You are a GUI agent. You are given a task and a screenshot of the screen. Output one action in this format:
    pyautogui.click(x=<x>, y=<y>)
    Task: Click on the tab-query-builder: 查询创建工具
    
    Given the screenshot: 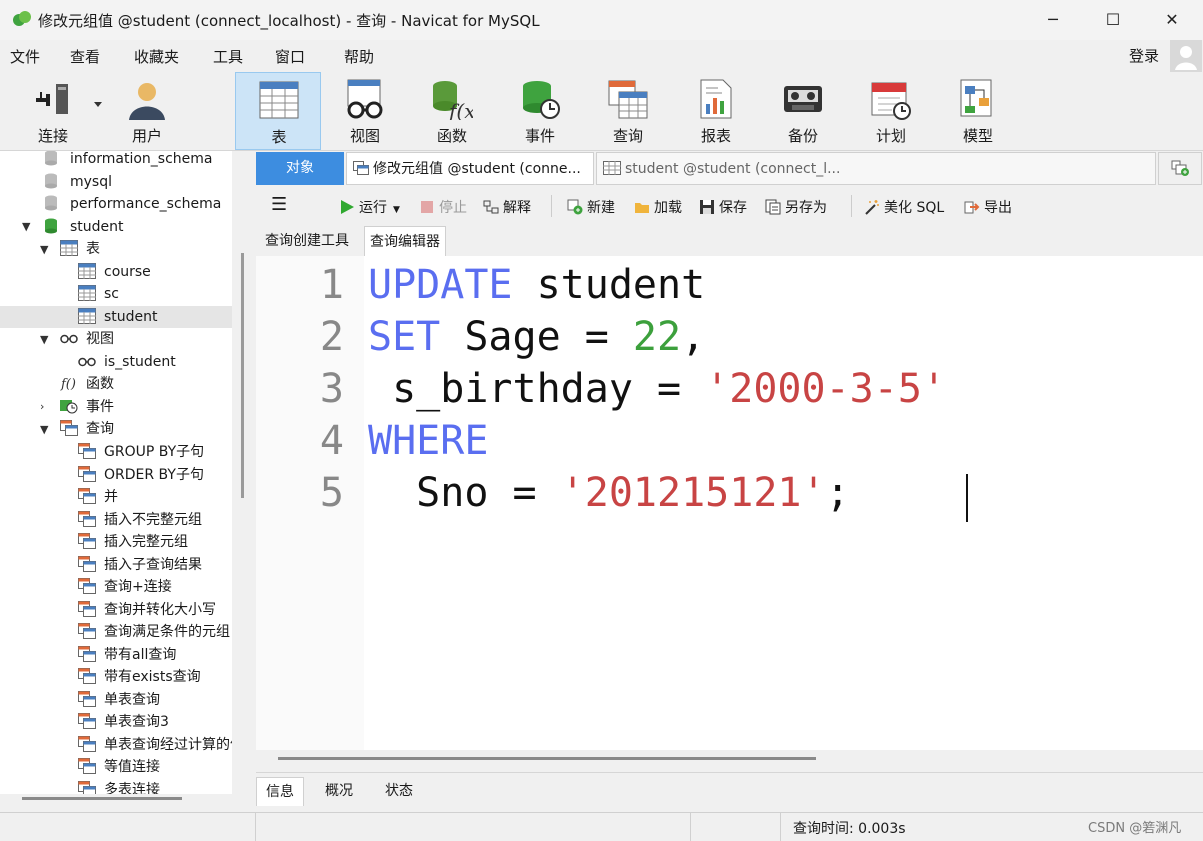 What is the action you would take?
    pyautogui.click(x=307, y=241)
    